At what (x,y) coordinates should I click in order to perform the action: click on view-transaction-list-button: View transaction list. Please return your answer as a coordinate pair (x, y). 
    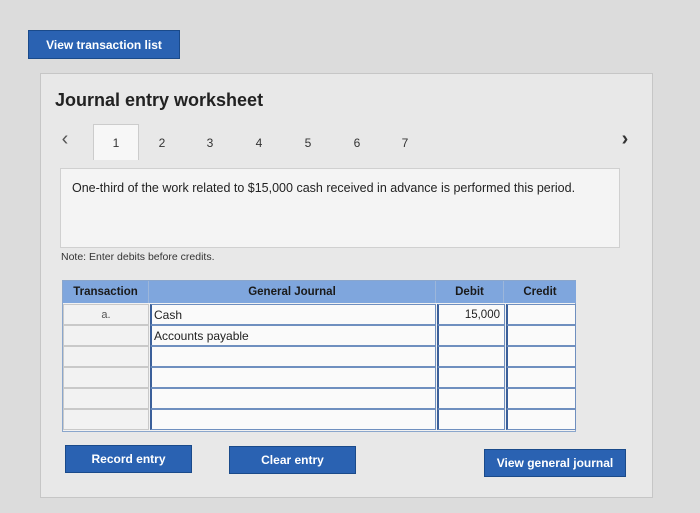
    Looking at the image, I should click on (104, 44).